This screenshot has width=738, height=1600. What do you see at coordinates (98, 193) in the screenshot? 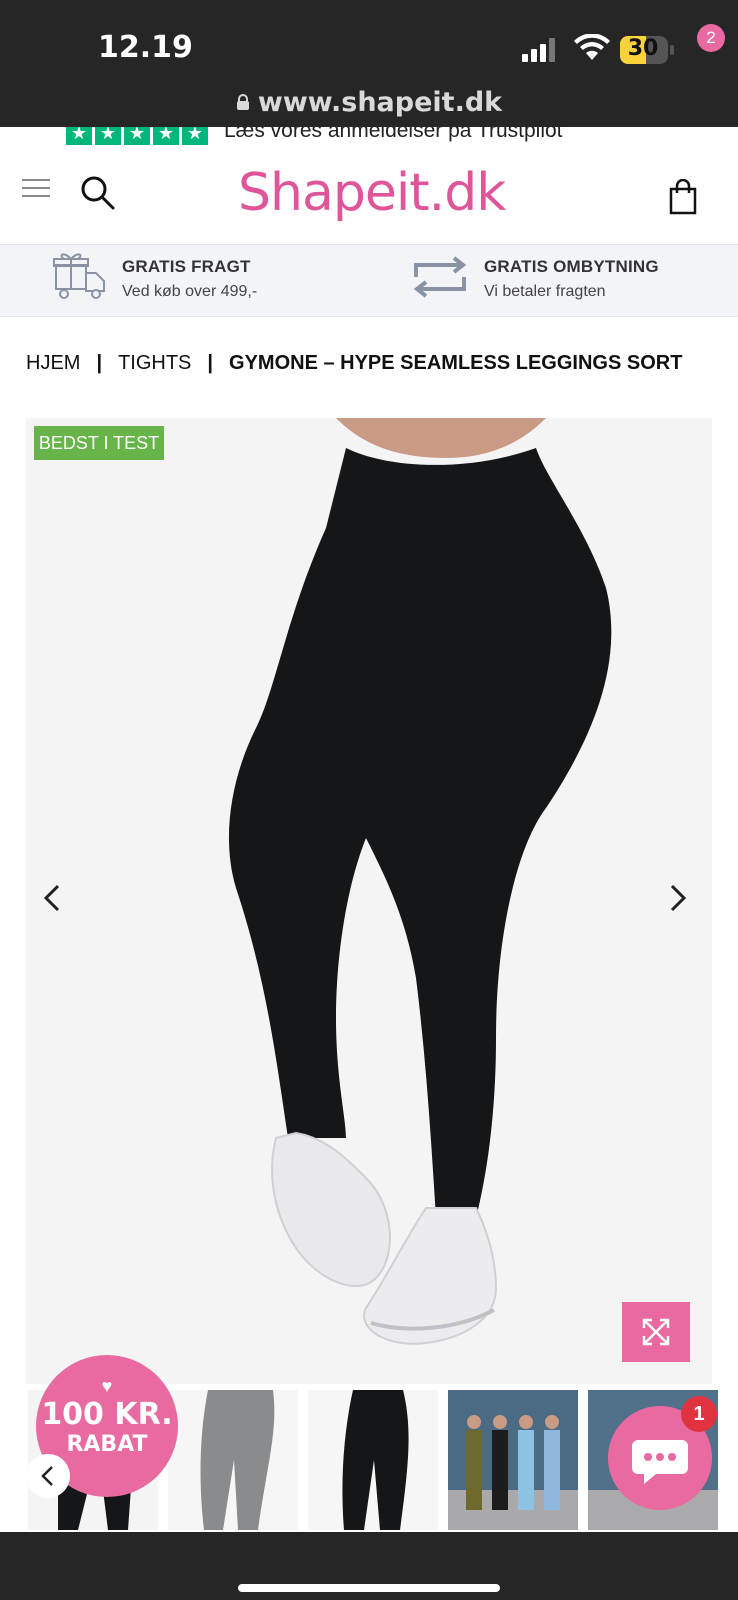
I see `search-icon` at bounding box center [98, 193].